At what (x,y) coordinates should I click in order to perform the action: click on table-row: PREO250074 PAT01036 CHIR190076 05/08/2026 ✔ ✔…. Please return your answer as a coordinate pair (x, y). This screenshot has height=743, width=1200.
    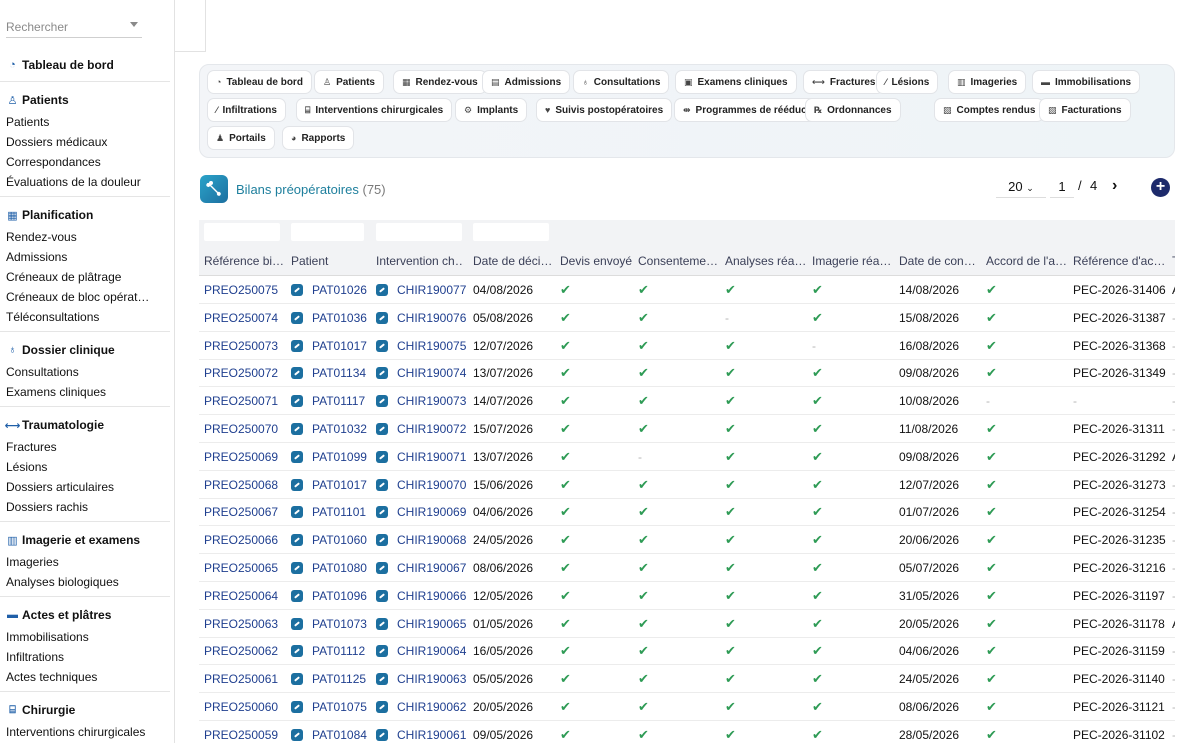
    Looking at the image, I should click on (687, 318).